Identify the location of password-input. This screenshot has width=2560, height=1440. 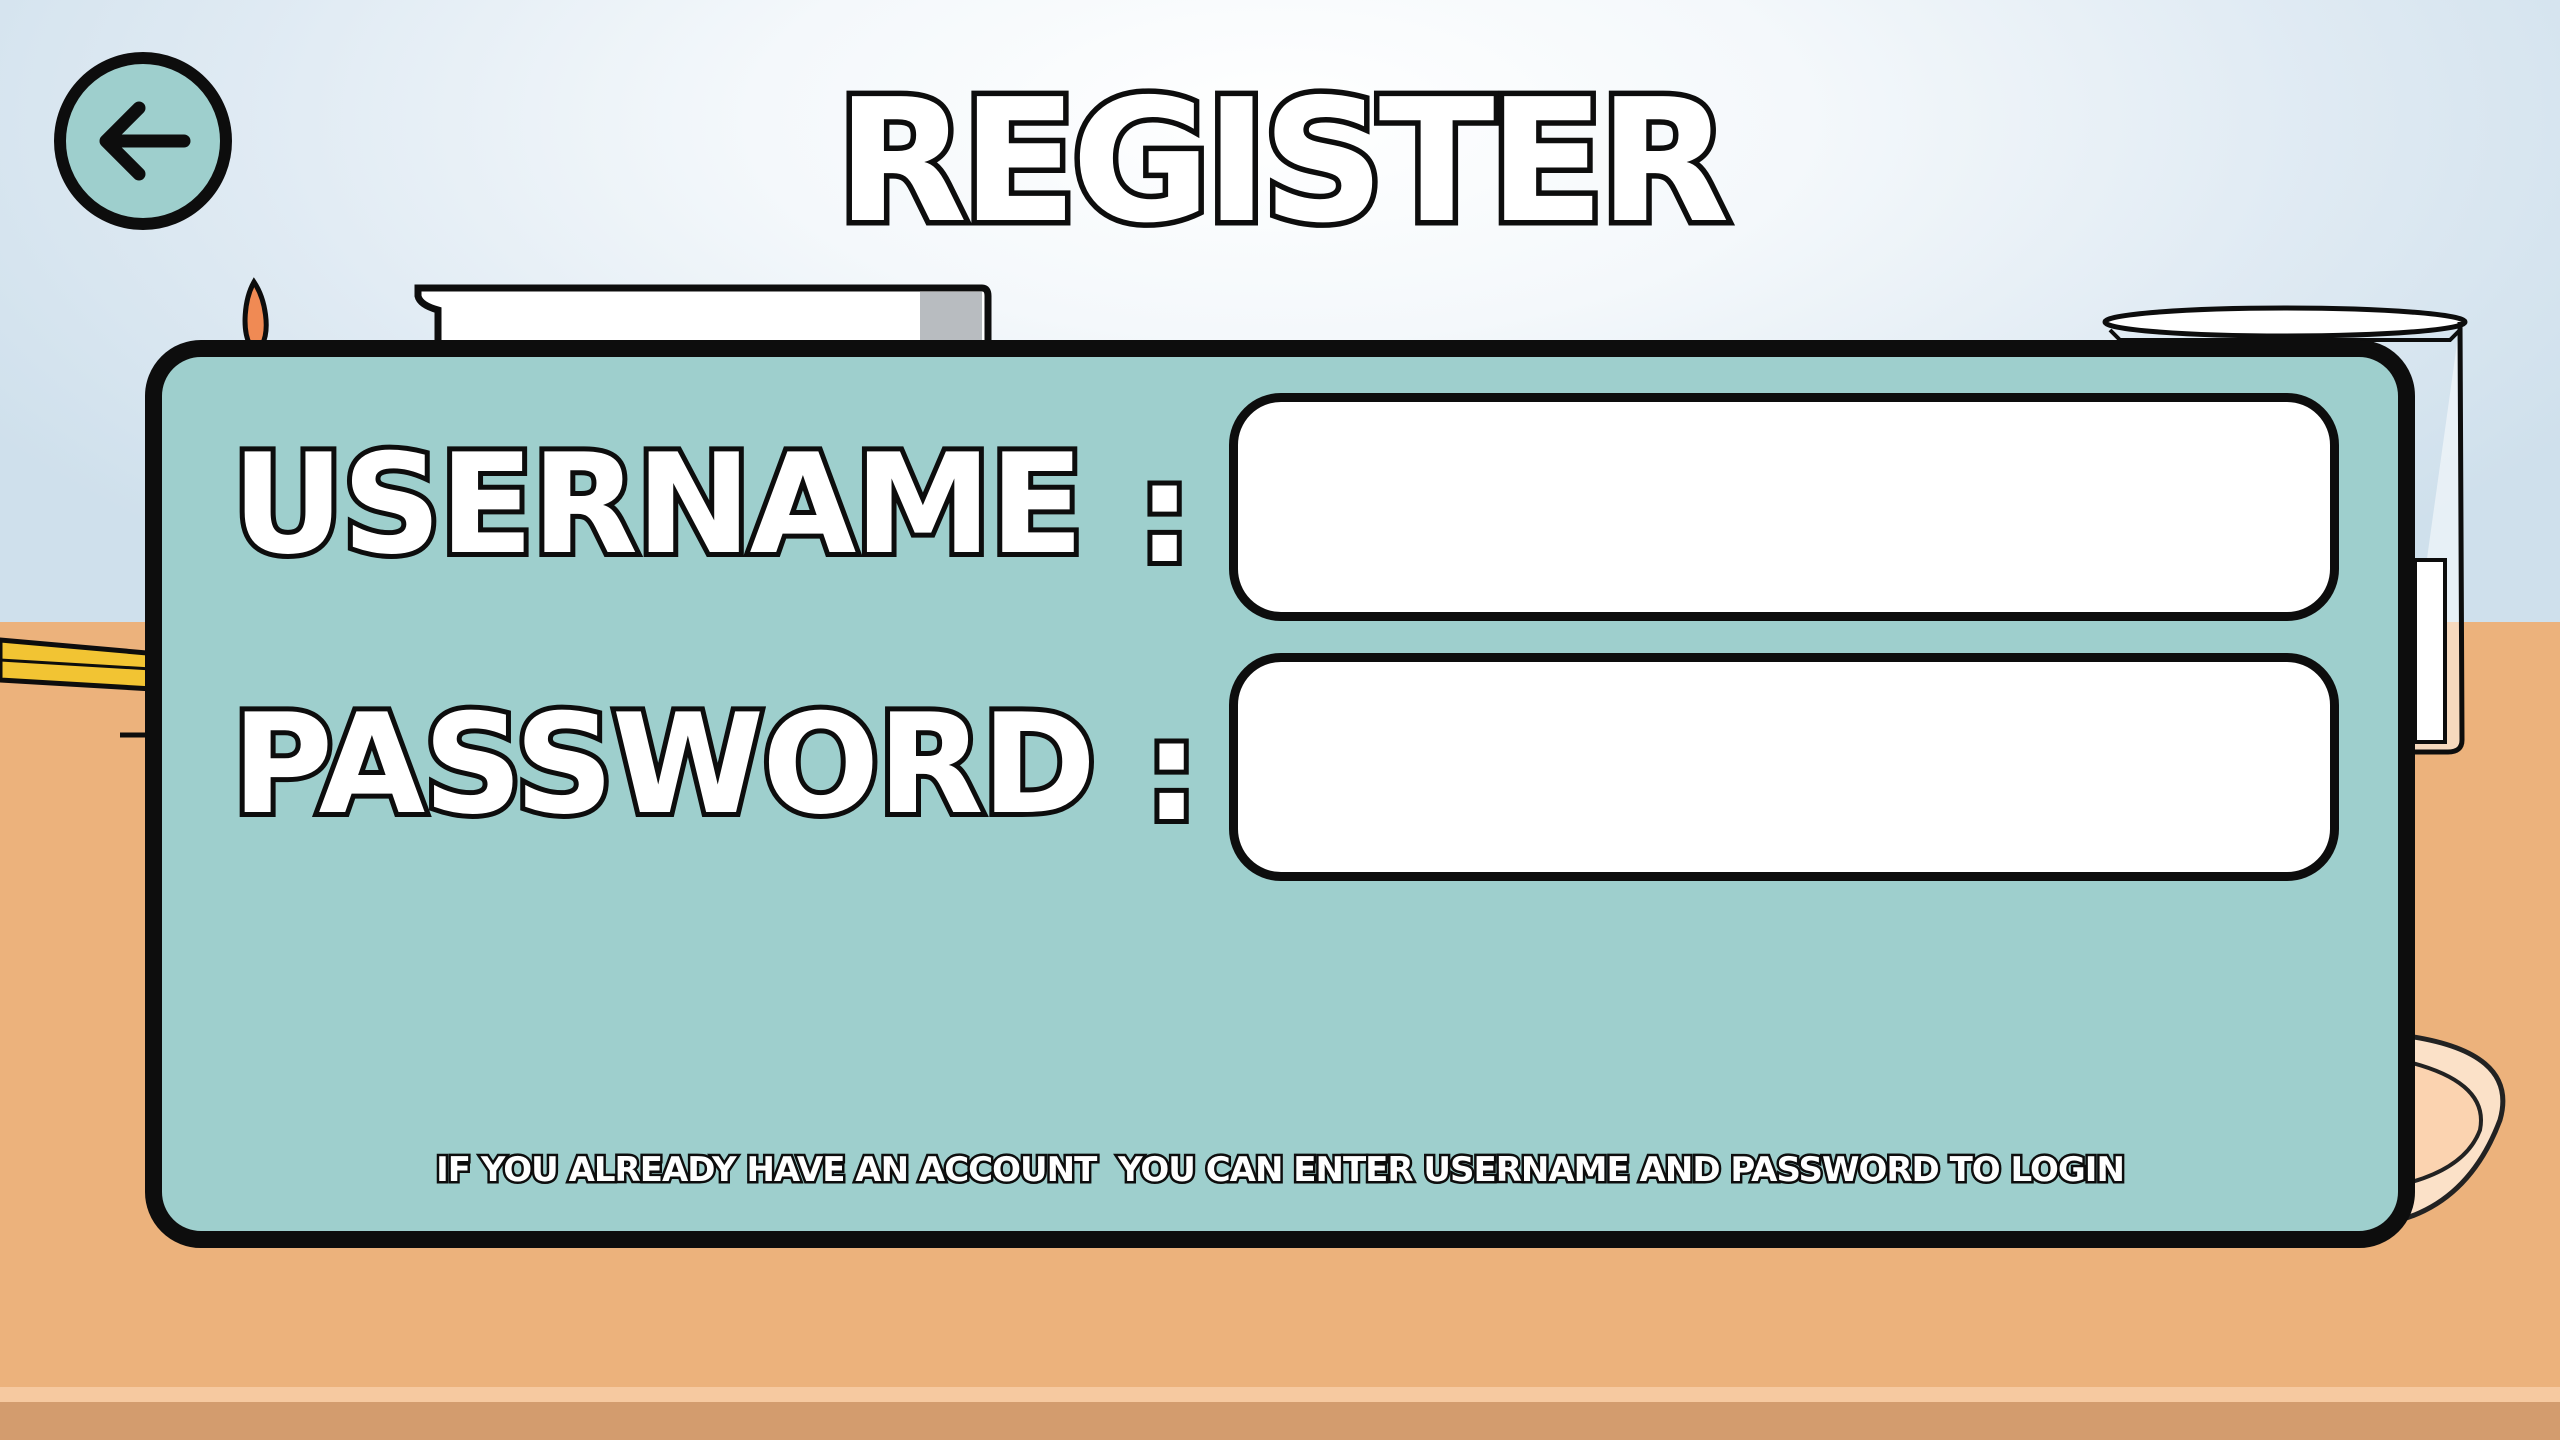
(1784, 767).